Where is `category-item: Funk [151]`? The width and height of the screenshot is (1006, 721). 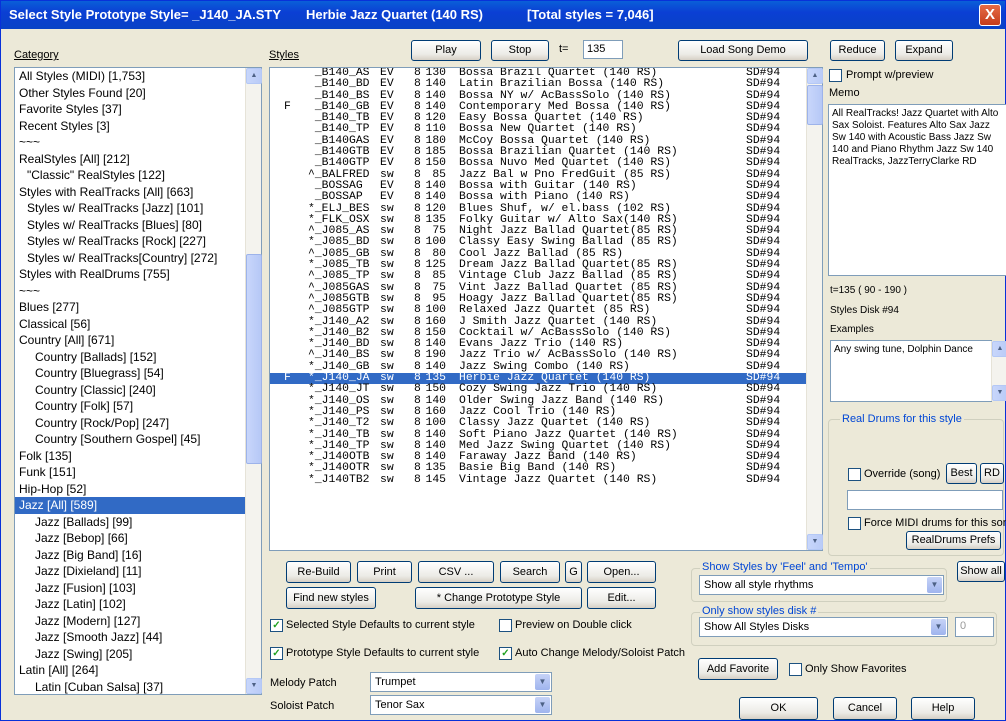
category-item: Funk [151] is located at coordinates (138, 472).